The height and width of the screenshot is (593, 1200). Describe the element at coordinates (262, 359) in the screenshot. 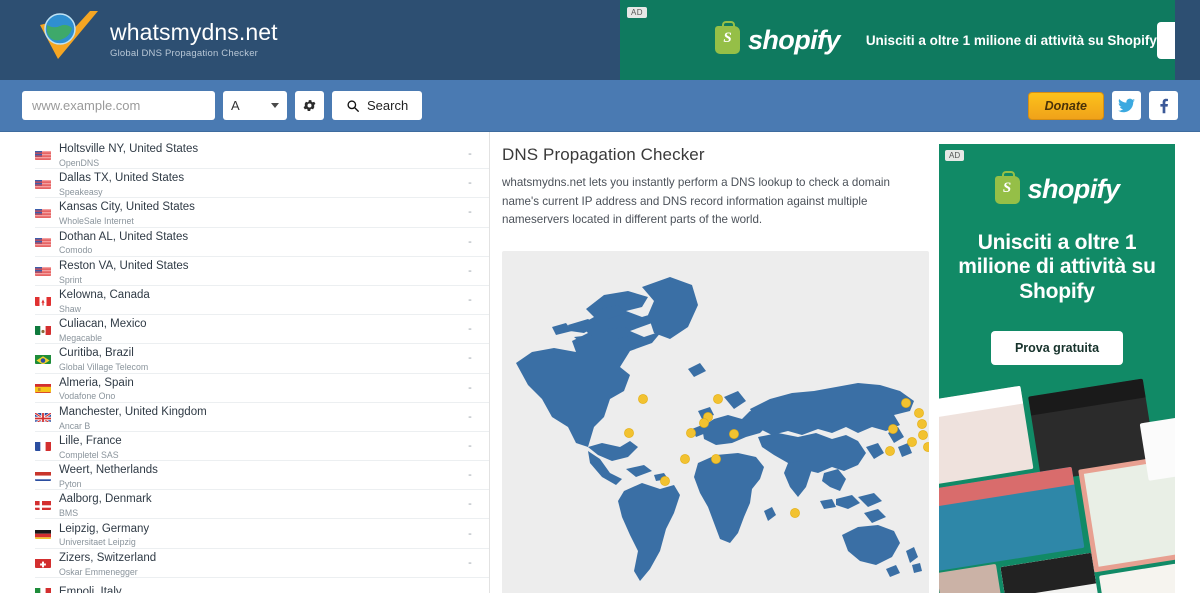

I see `nameserver-row: Curitiba, Brazil Global Village Telecom -` at that location.